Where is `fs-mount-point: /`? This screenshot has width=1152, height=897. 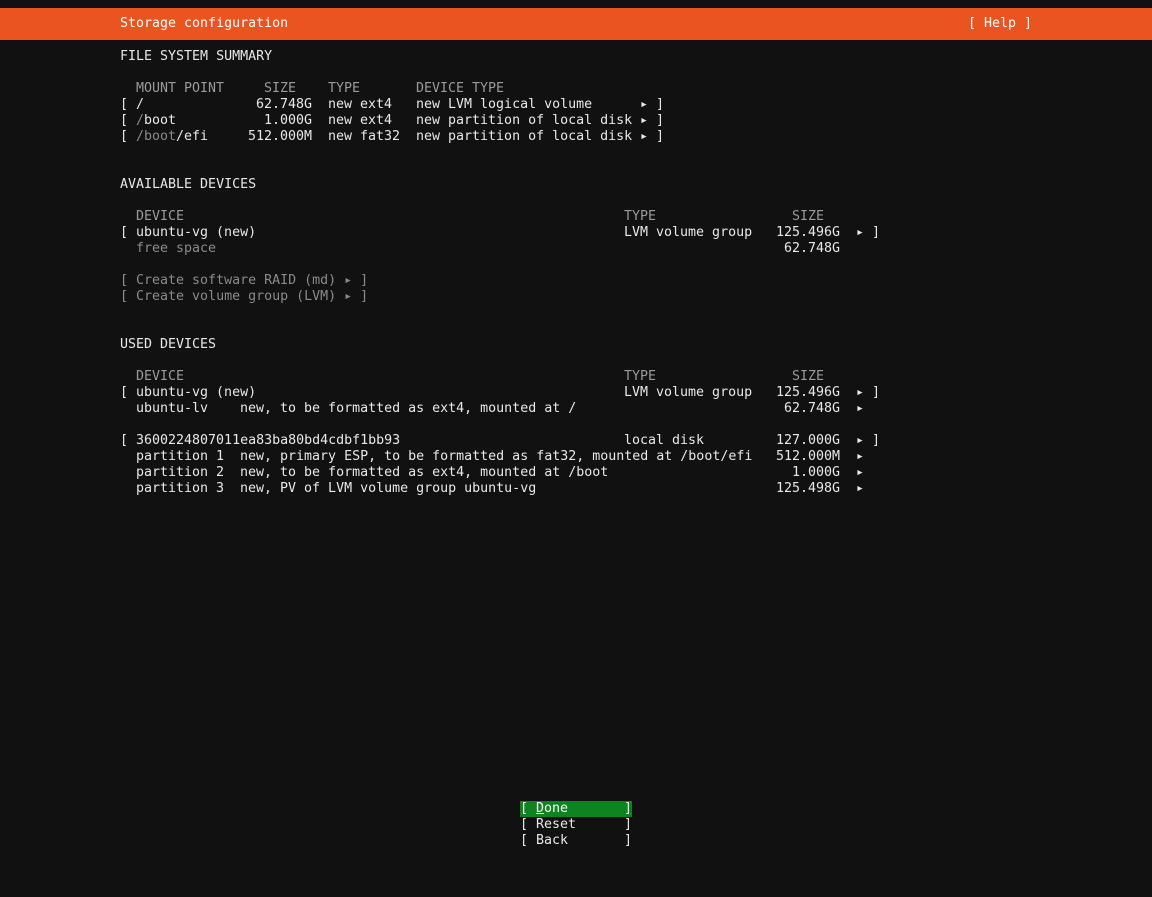
fs-mount-point: / is located at coordinates (140, 104).